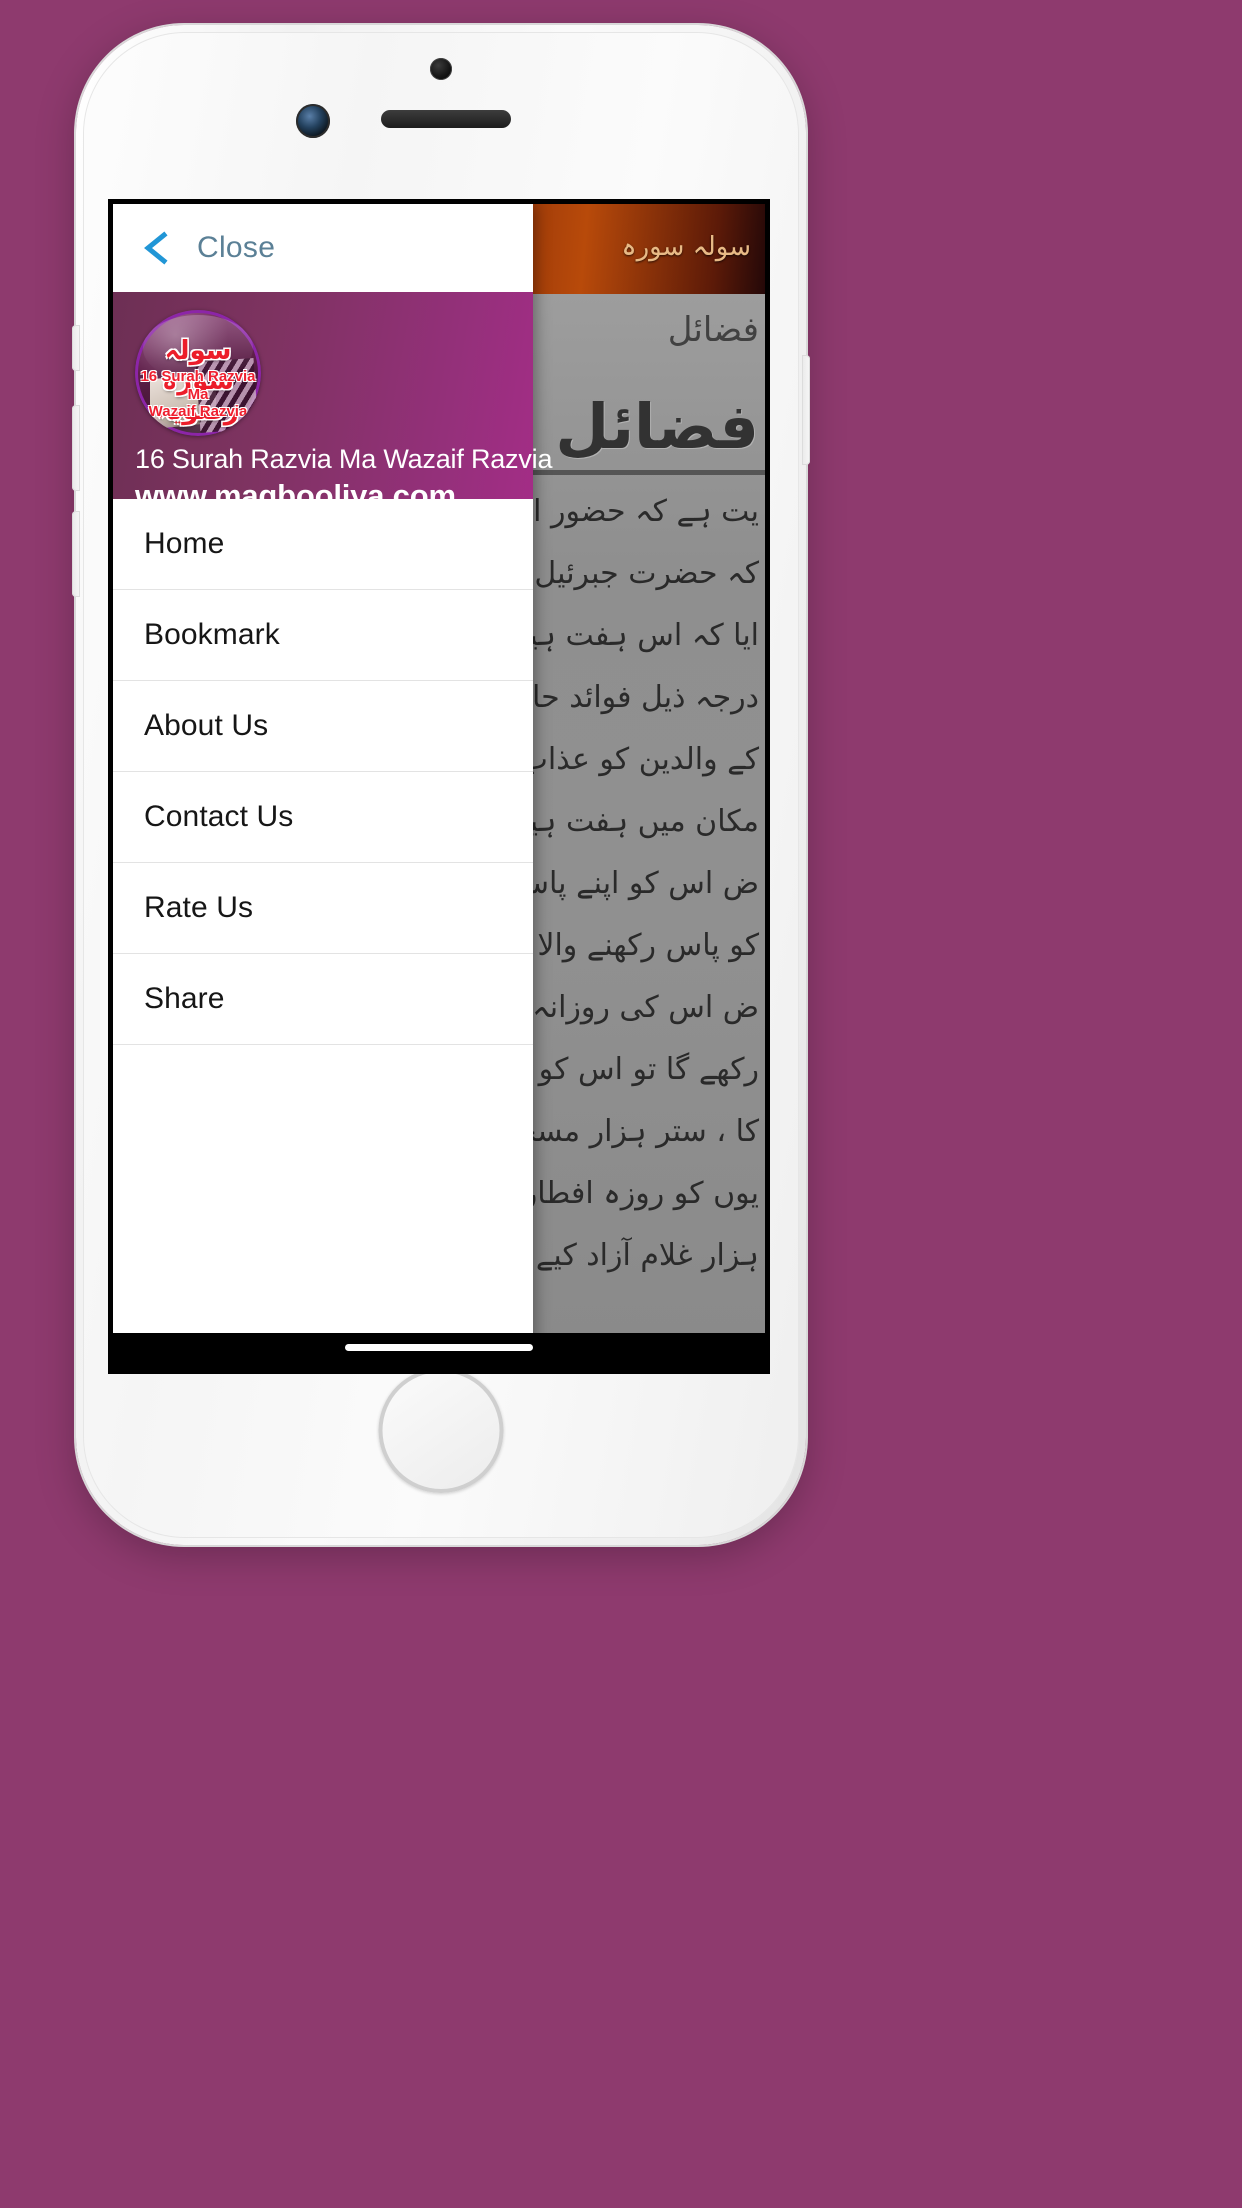  What do you see at coordinates (212, 634) in the screenshot?
I see `drawer-menu-item-label: Bookmark` at bounding box center [212, 634].